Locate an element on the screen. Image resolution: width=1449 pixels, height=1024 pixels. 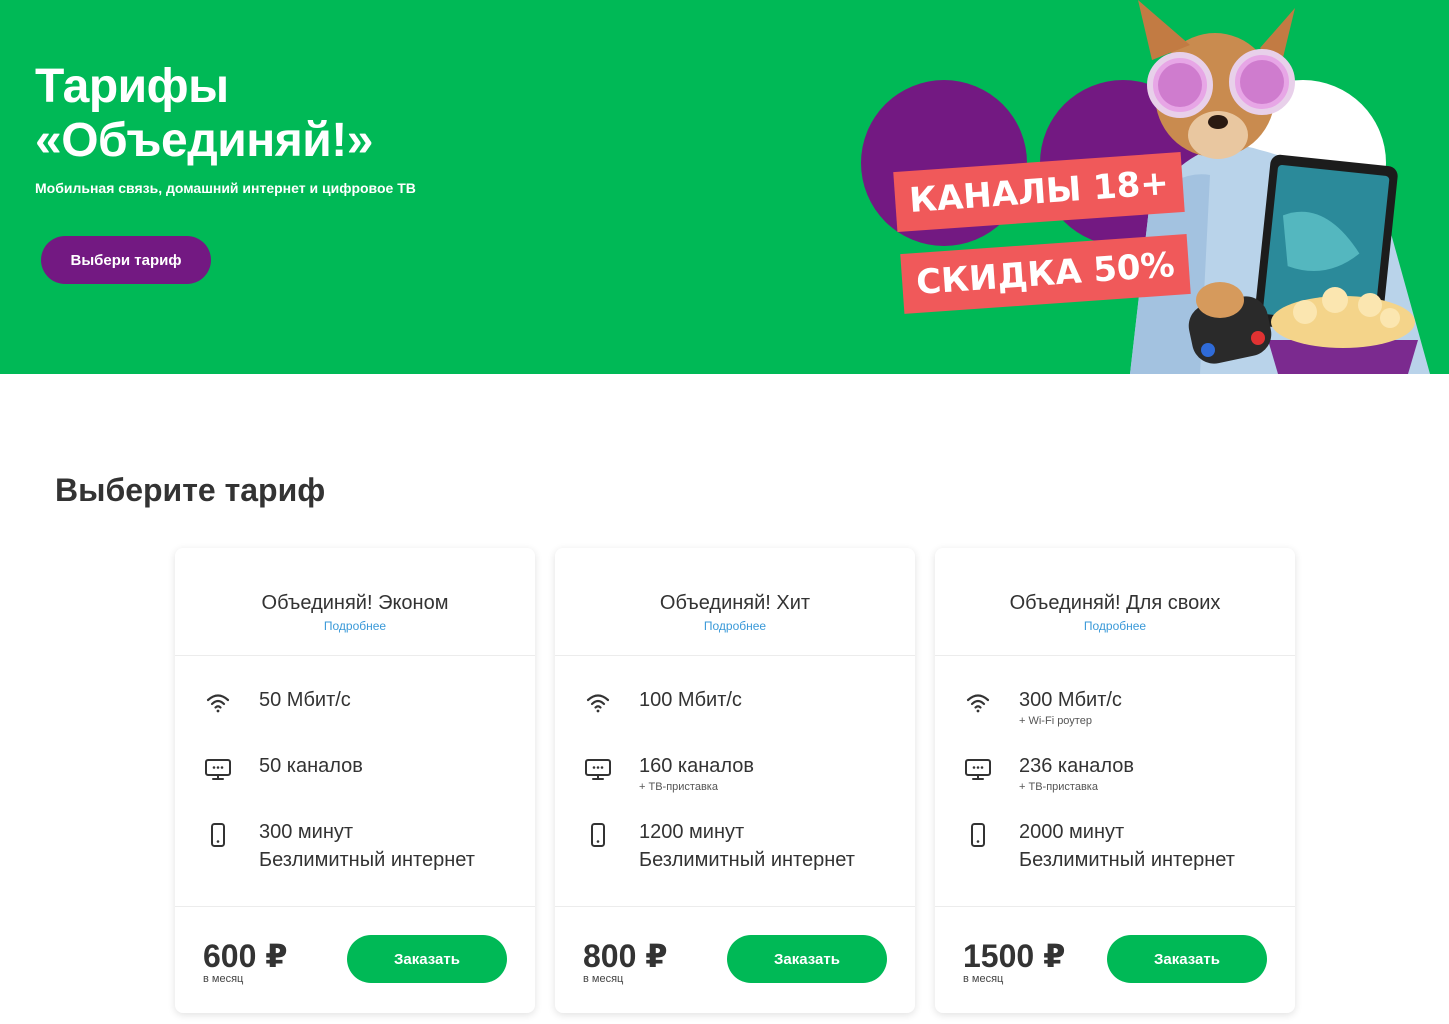
hero-title: Тарифы «Объединяй!» is located at coordinates (204, 114).